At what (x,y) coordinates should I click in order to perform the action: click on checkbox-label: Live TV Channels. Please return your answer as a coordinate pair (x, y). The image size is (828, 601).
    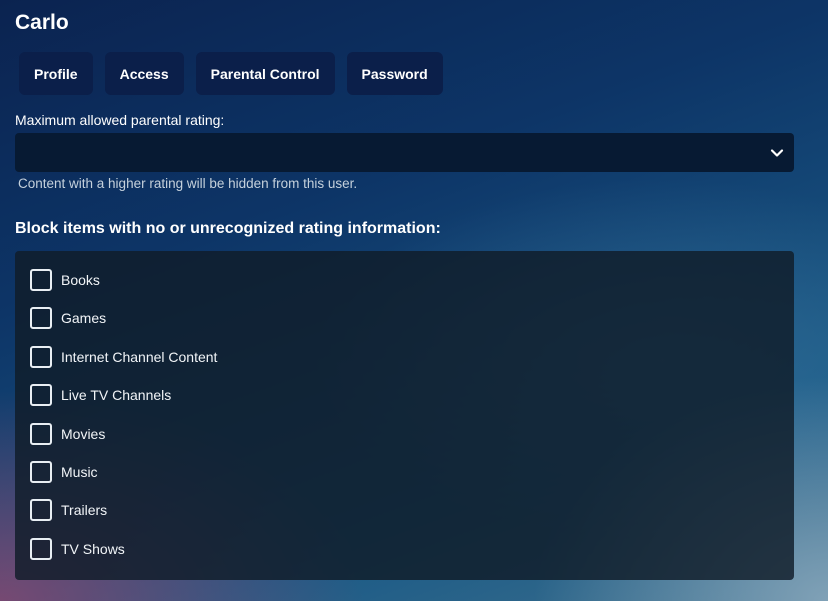
    Looking at the image, I should click on (116, 395).